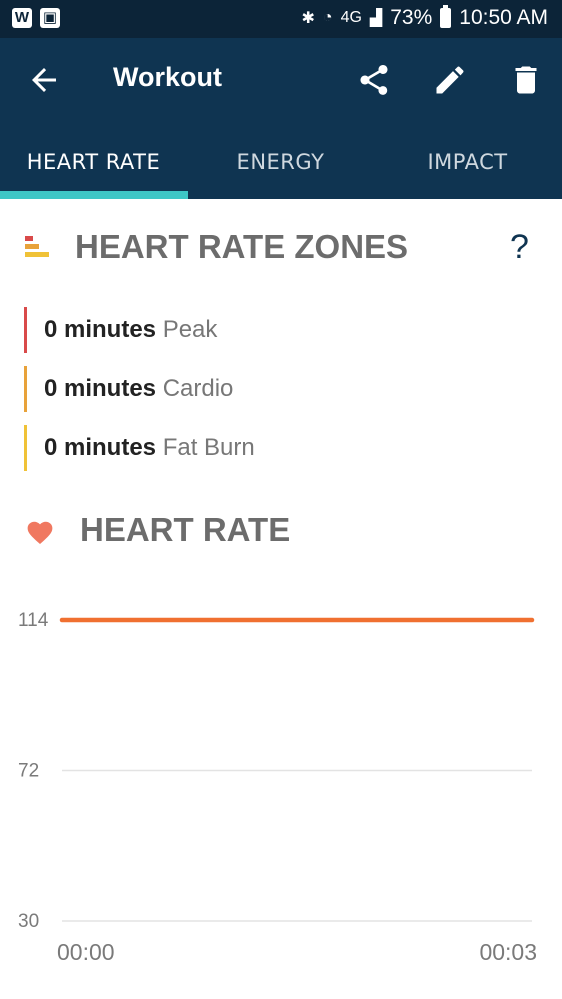  Describe the element at coordinates (450, 80) in the screenshot. I see `edit-pencil-icon` at that location.